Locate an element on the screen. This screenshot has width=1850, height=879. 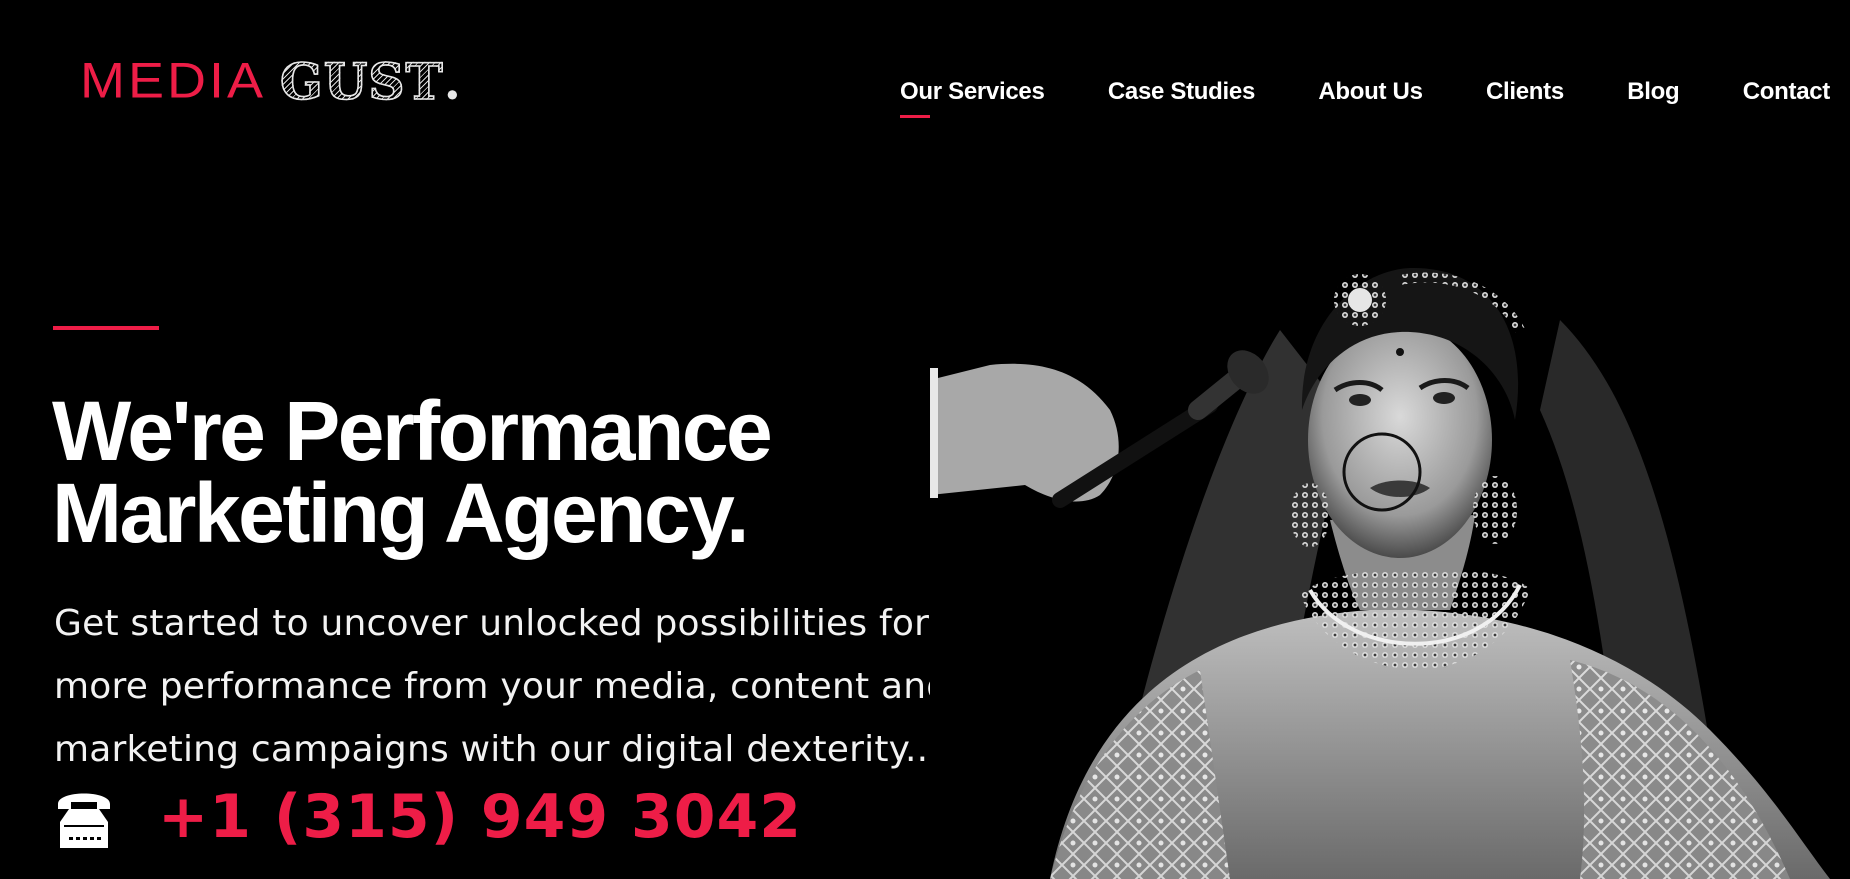
telephone-icon is located at coordinates (84, 820).